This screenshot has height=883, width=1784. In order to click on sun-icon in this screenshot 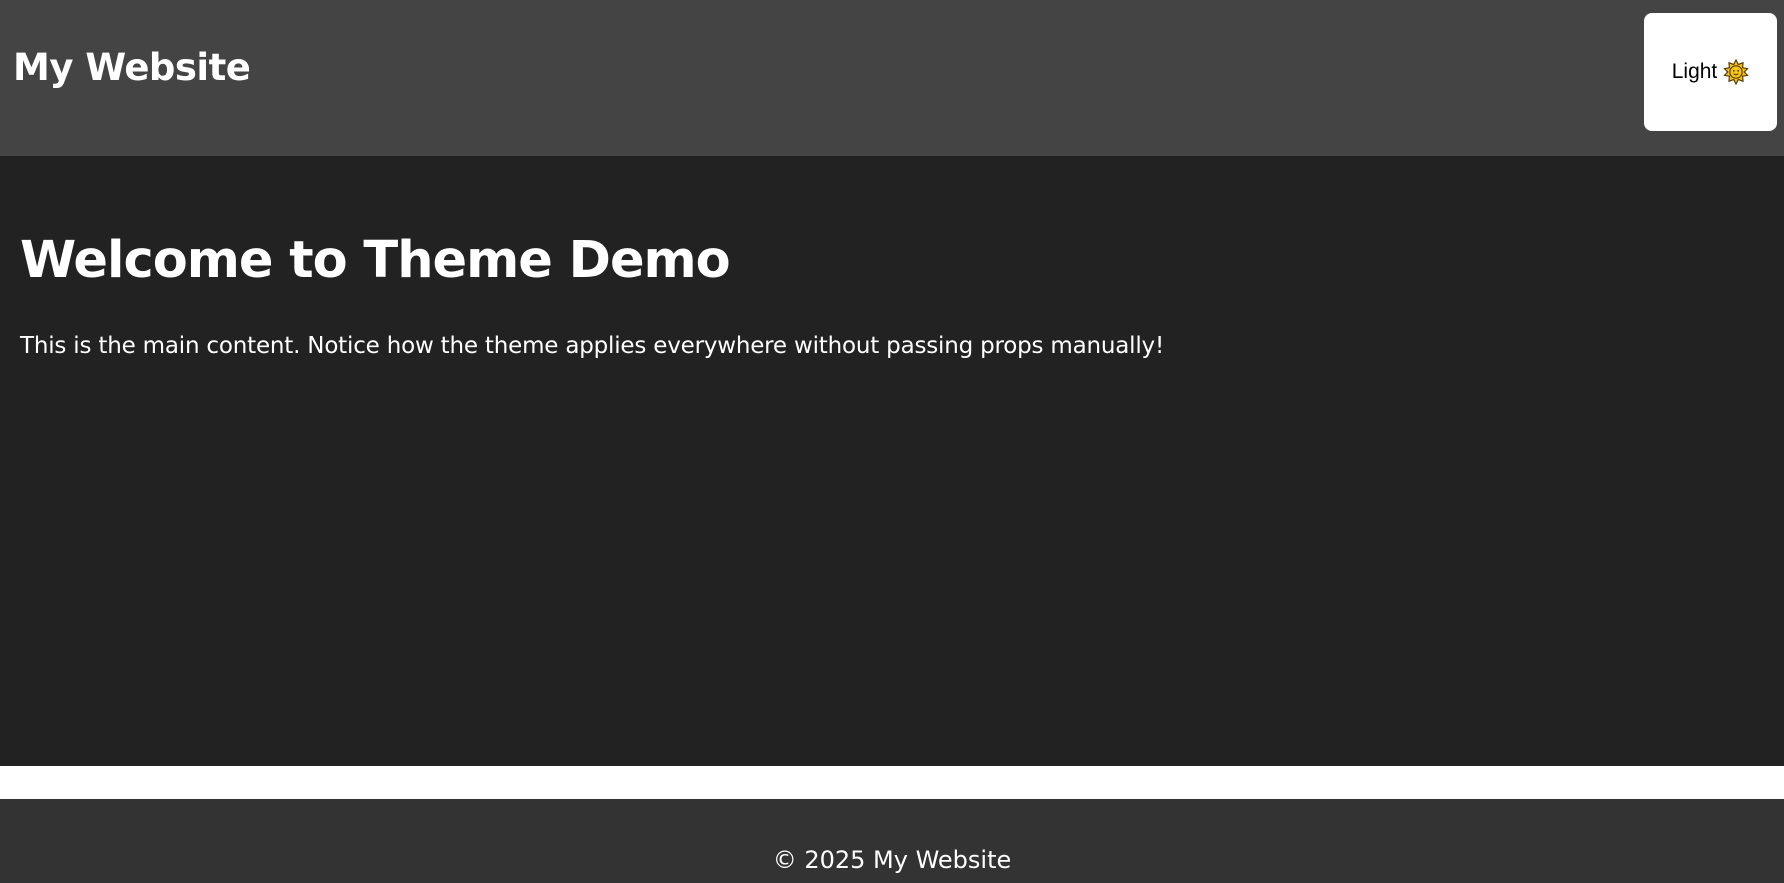, I will do `click(1736, 72)`.